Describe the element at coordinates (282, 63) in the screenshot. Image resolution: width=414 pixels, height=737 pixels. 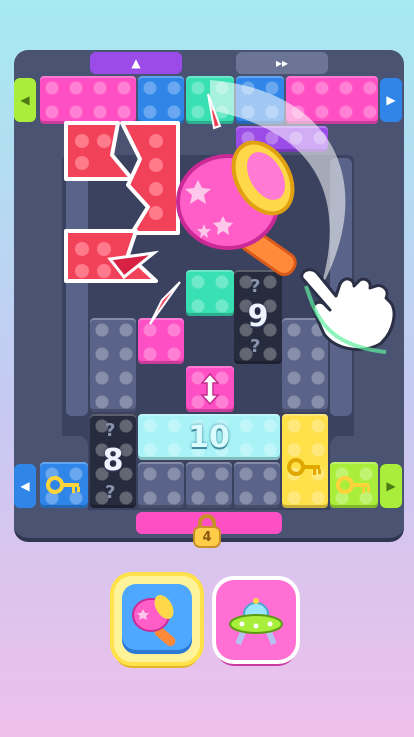
I see `fast-forward-icon: ▸▸` at that location.